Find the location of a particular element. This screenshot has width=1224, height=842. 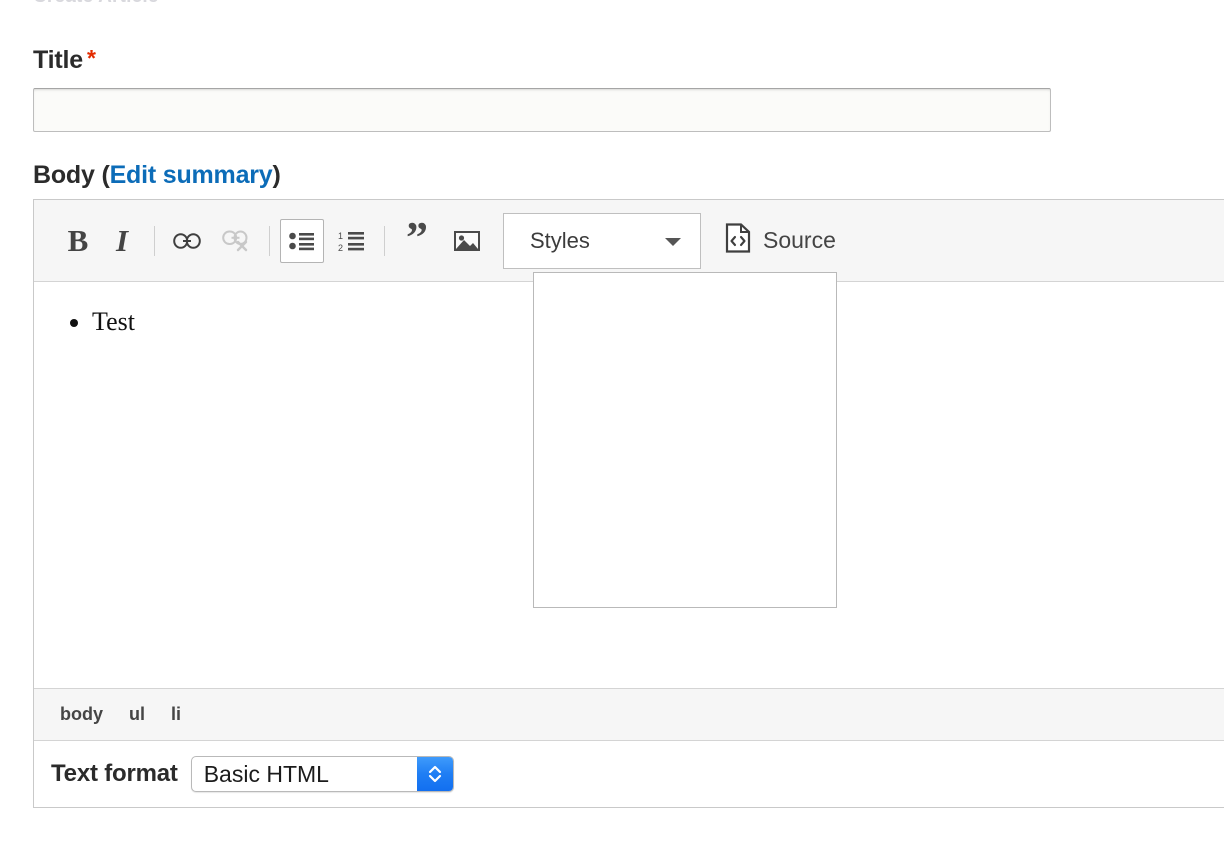

numbered-list-icon: 1 2 is located at coordinates (352, 241).